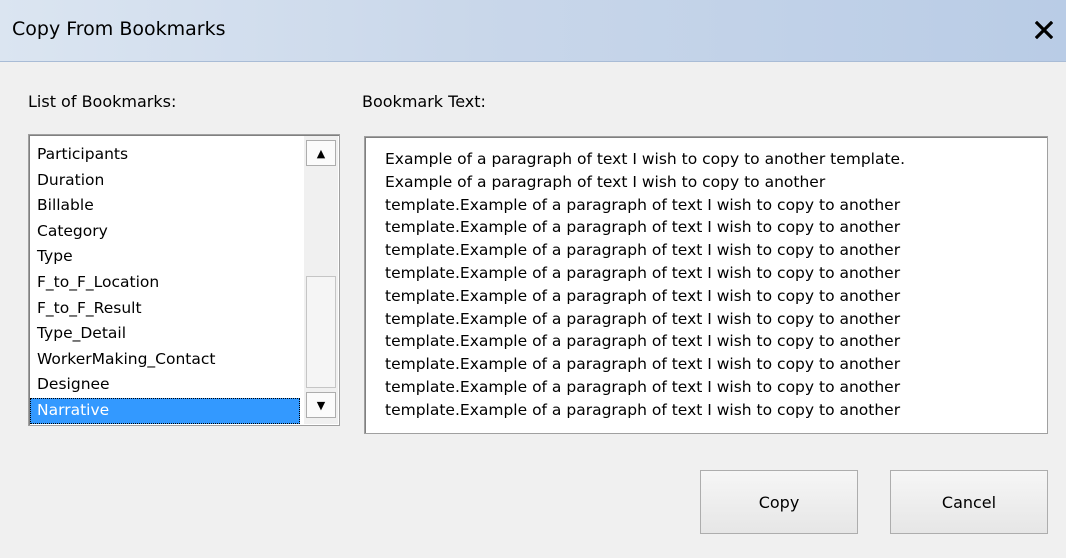 The image size is (1066, 558). What do you see at coordinates (119, 29) in the screenshot?
I see `window-title: Copy From Bookmarks` at bounding box center [119, 29].